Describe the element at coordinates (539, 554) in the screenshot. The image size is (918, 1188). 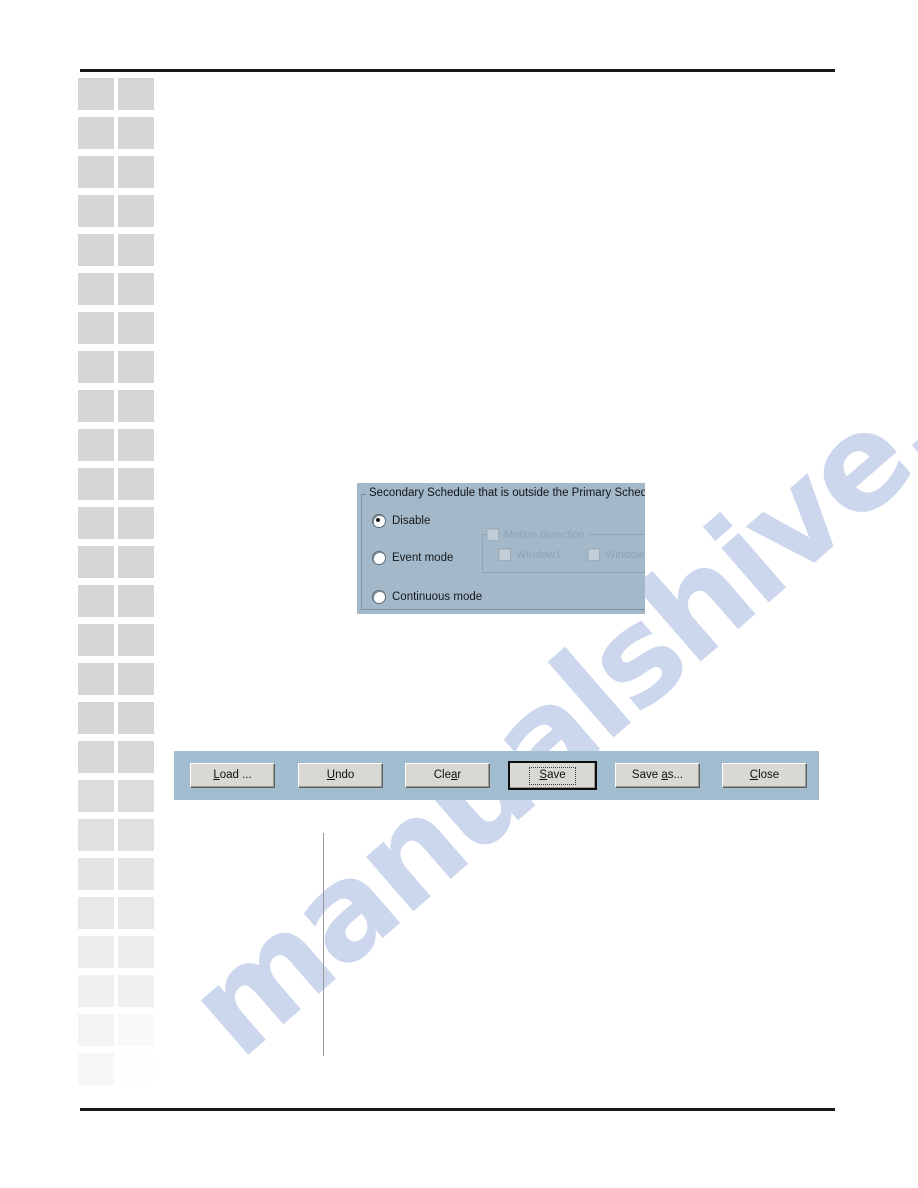
I see `checkbox-label-window1: Window1` at that location.